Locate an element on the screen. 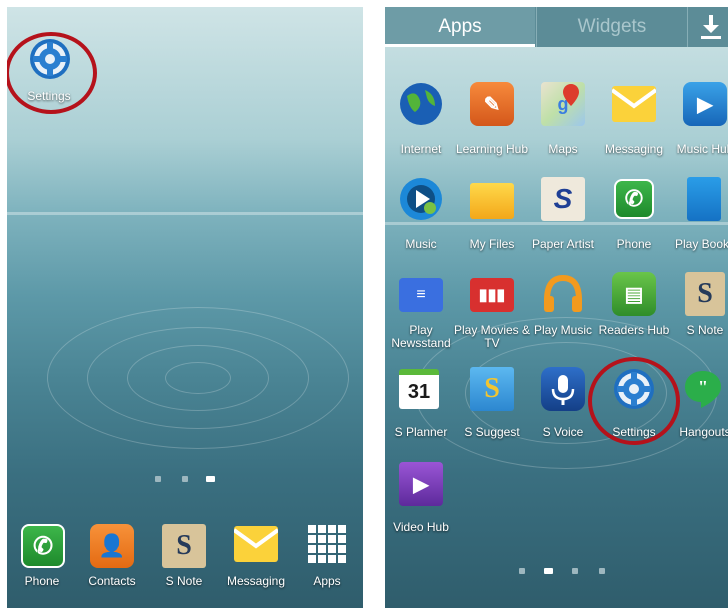 The image size is (728, 608). app-readers-hub: ▤ Readers Hub is located at coordinates (634, 317).